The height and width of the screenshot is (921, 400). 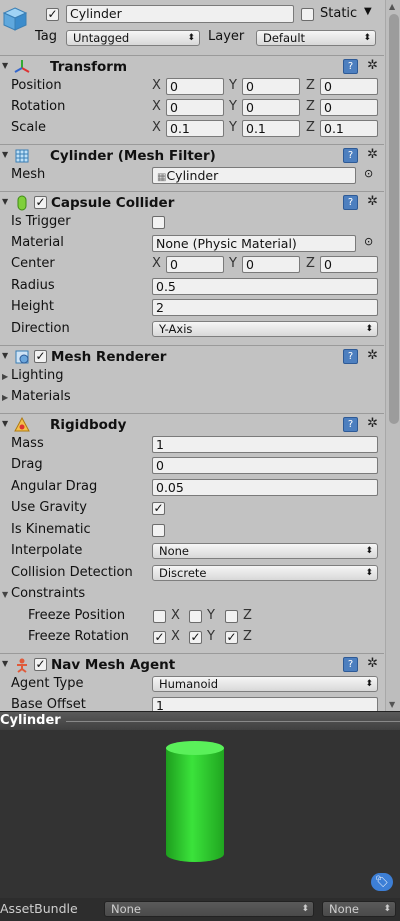 What do you see at coordinates (254, 175) in the screenshot?
I see `mesh-object-field: ▦Cylinder` at bounding box center [254, 175].